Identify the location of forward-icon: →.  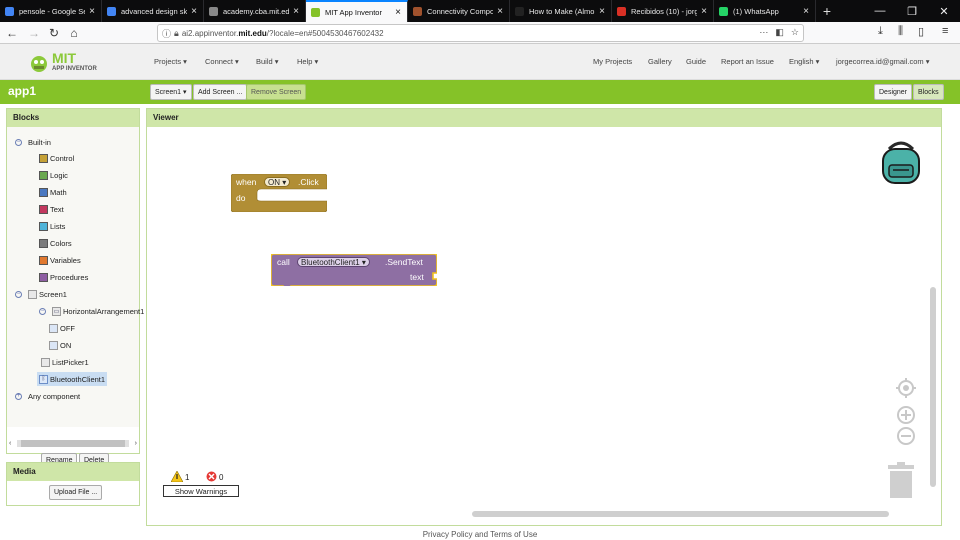
(34, 33).